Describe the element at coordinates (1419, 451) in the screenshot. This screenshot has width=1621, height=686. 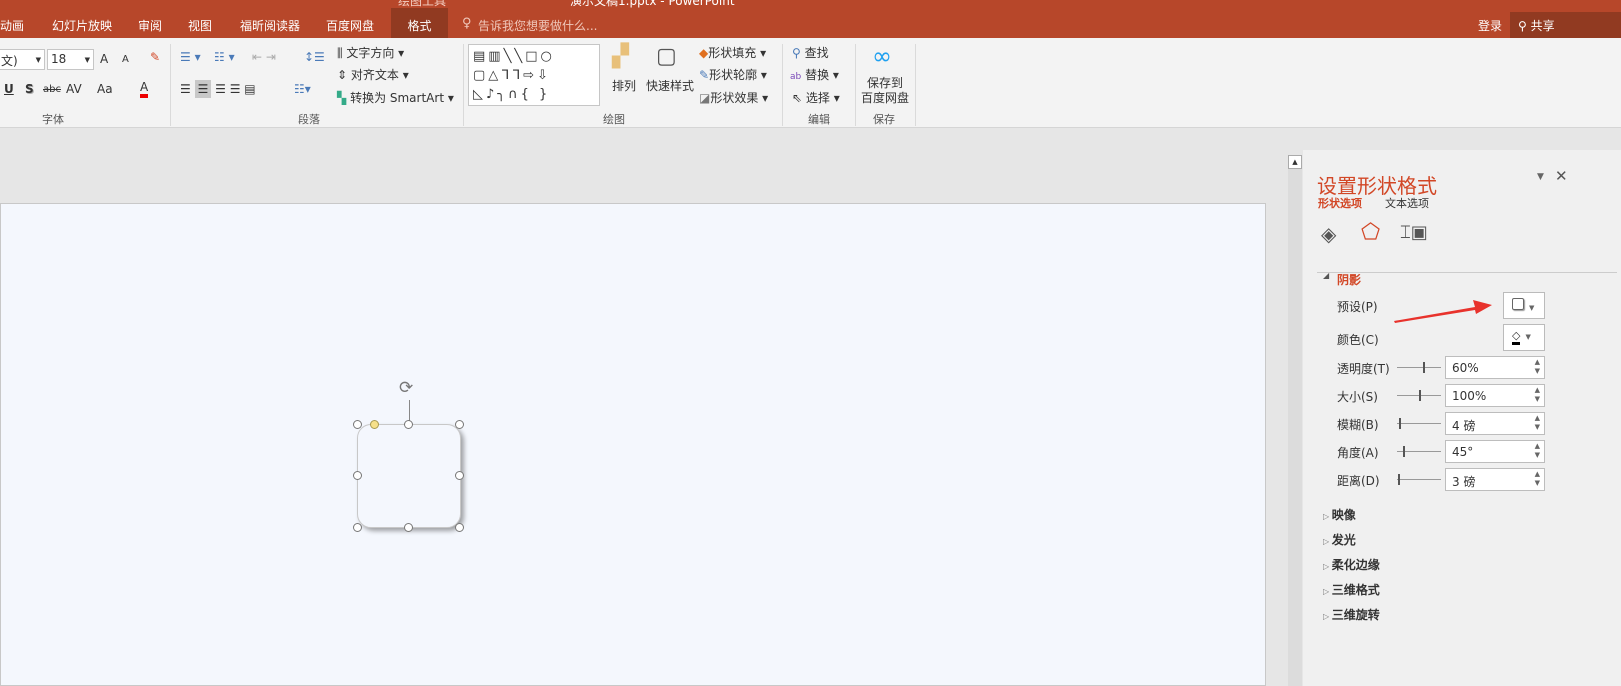
I see `shadow-3-slider` at that location.